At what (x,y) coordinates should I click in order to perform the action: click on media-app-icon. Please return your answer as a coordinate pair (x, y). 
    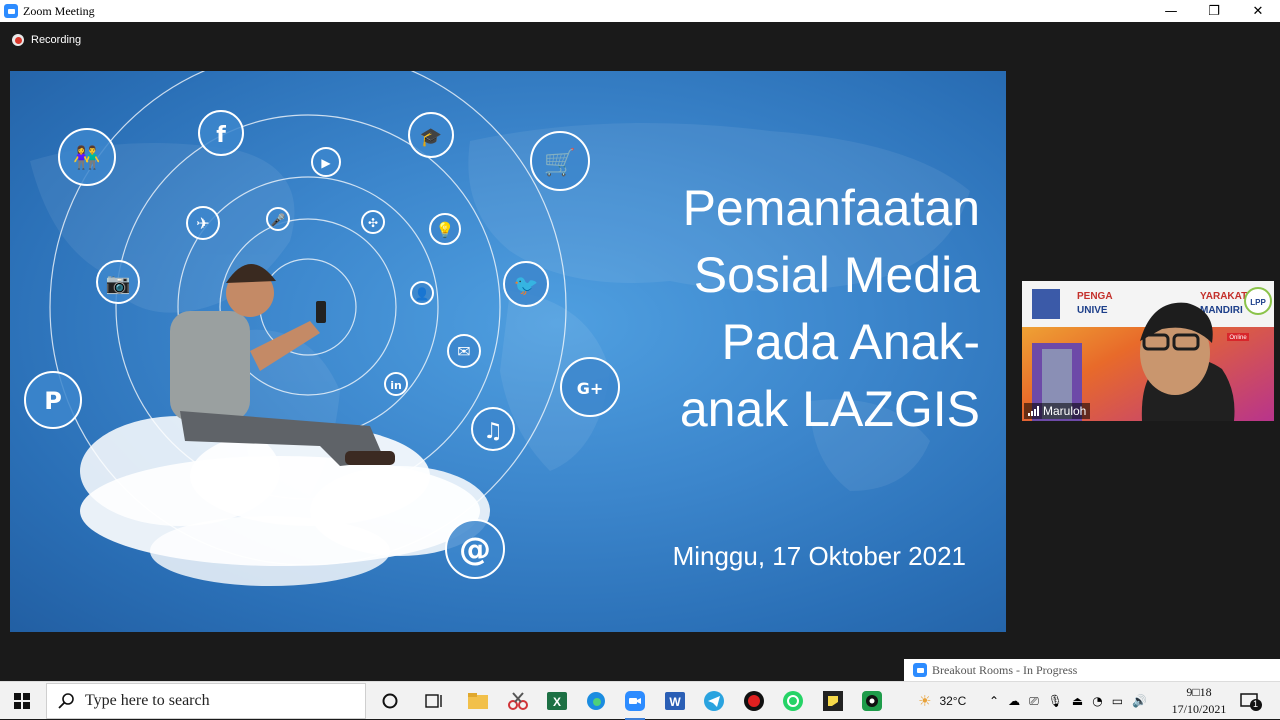
    Looking at the image, I should click on (872, 701).